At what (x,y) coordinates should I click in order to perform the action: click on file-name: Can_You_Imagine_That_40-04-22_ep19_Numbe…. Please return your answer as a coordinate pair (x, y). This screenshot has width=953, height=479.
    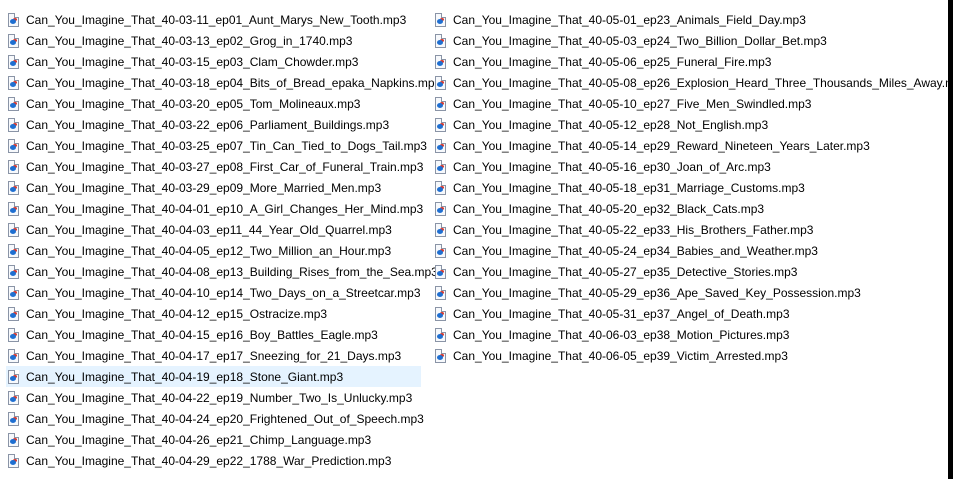
    Looking at the image, I should click on (219, 397).